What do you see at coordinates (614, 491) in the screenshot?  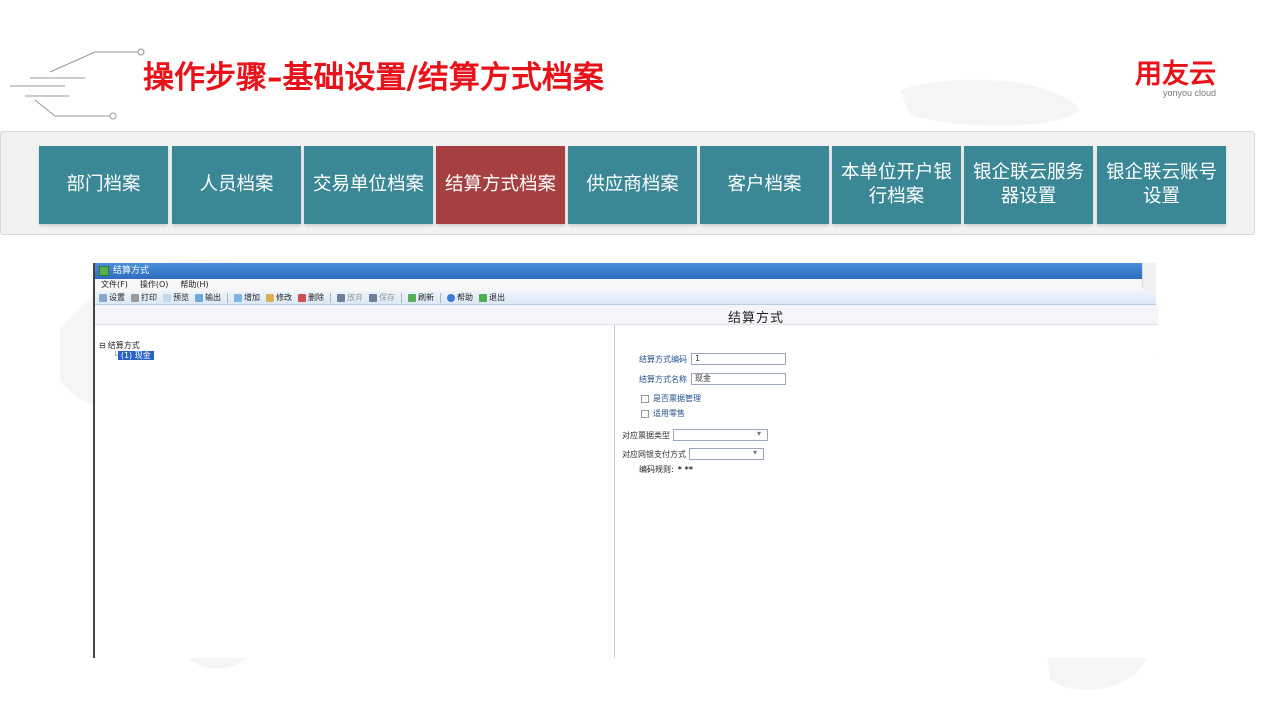 I see `pane-divider` at bounding box center [614, 491].